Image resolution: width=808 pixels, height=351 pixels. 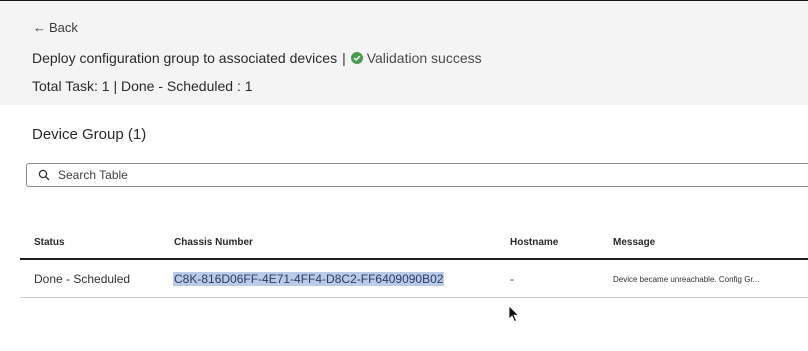 I want to click on column-header-chassis: Chassis Number, so click(x=213, y=242).